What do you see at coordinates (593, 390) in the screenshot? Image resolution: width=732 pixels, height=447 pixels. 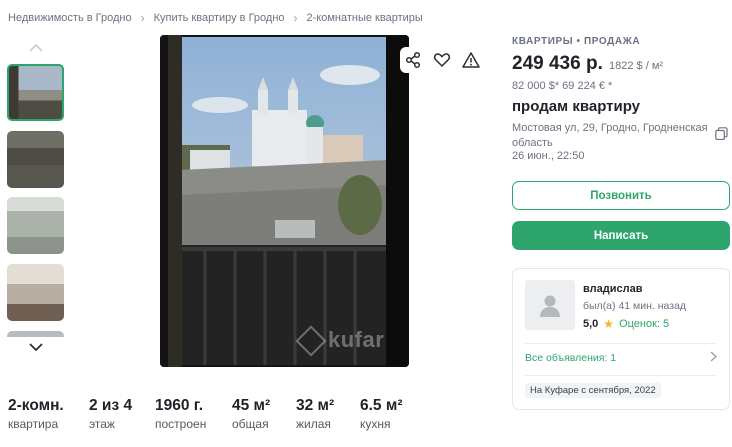 I see `member-since-badge: На Куфаре с сентября, 2022` at bounding box center [593, 390].